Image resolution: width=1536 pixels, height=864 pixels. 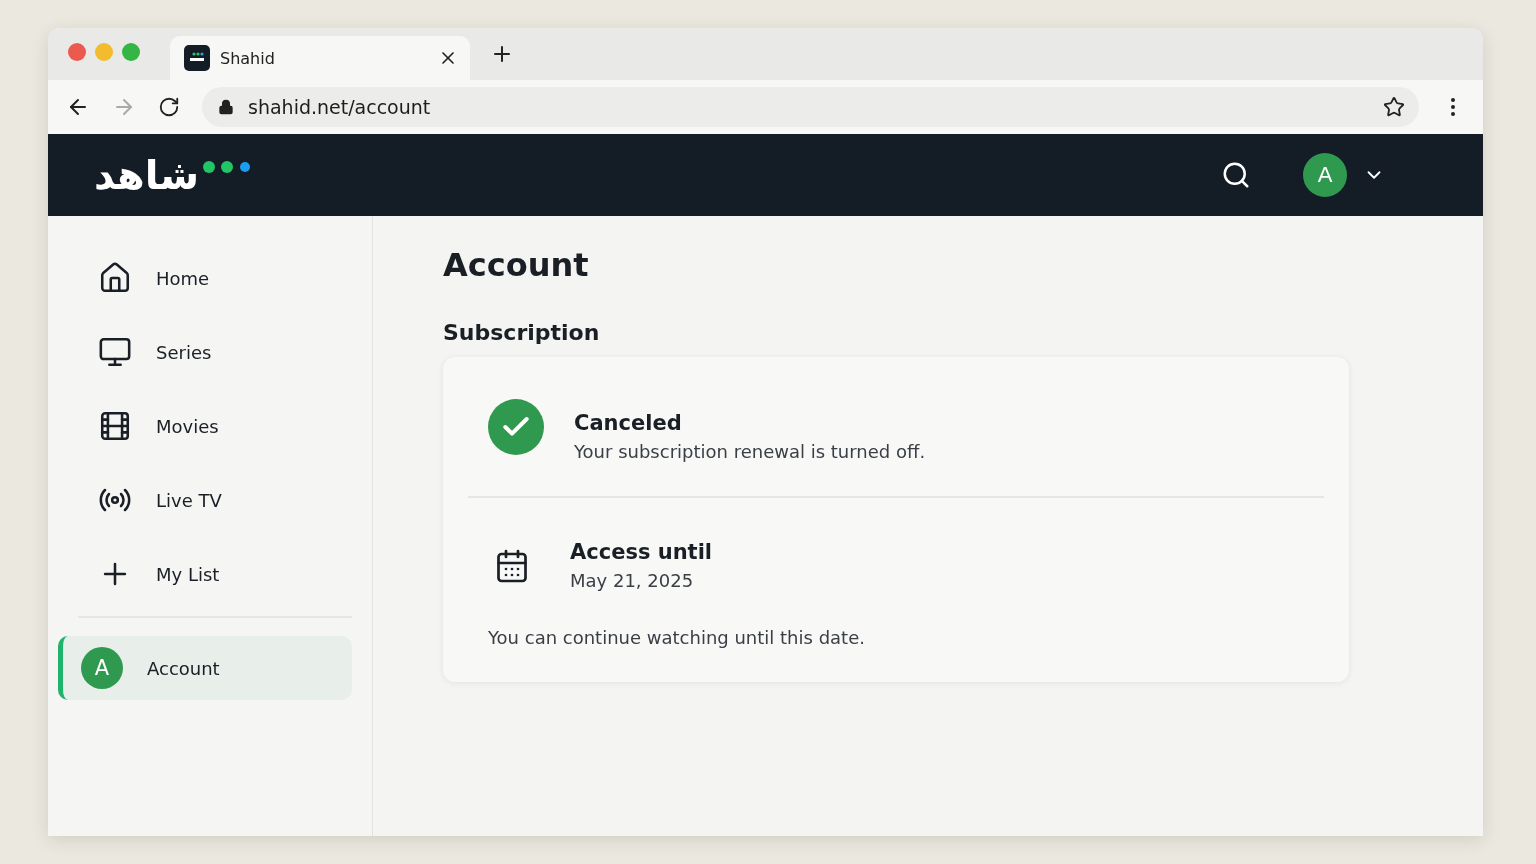 I want to click on sidebar-item: Series, so click(x=205, y=352).